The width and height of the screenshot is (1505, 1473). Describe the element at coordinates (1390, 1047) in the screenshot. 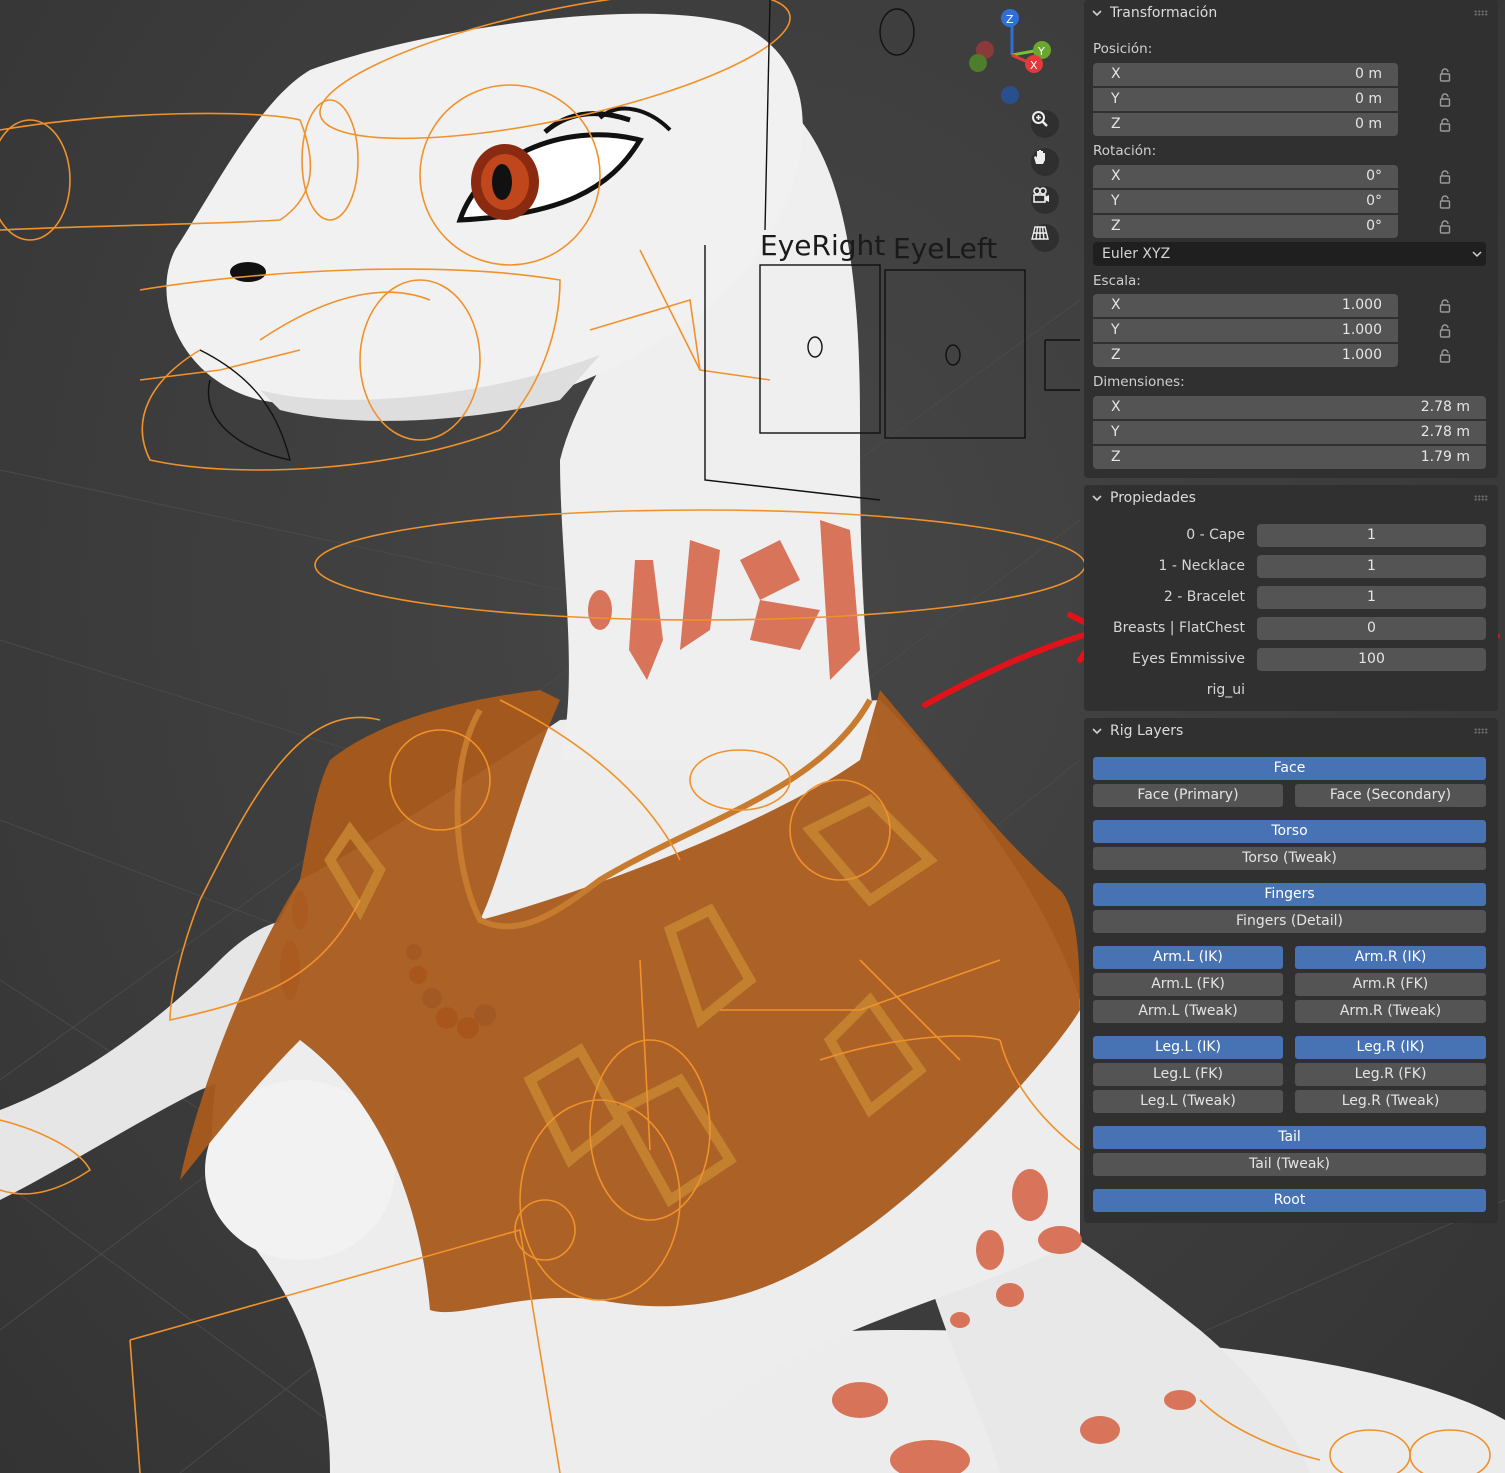

I see `layer-leg-r-ik-button: Leg.R (IK)` at that location.